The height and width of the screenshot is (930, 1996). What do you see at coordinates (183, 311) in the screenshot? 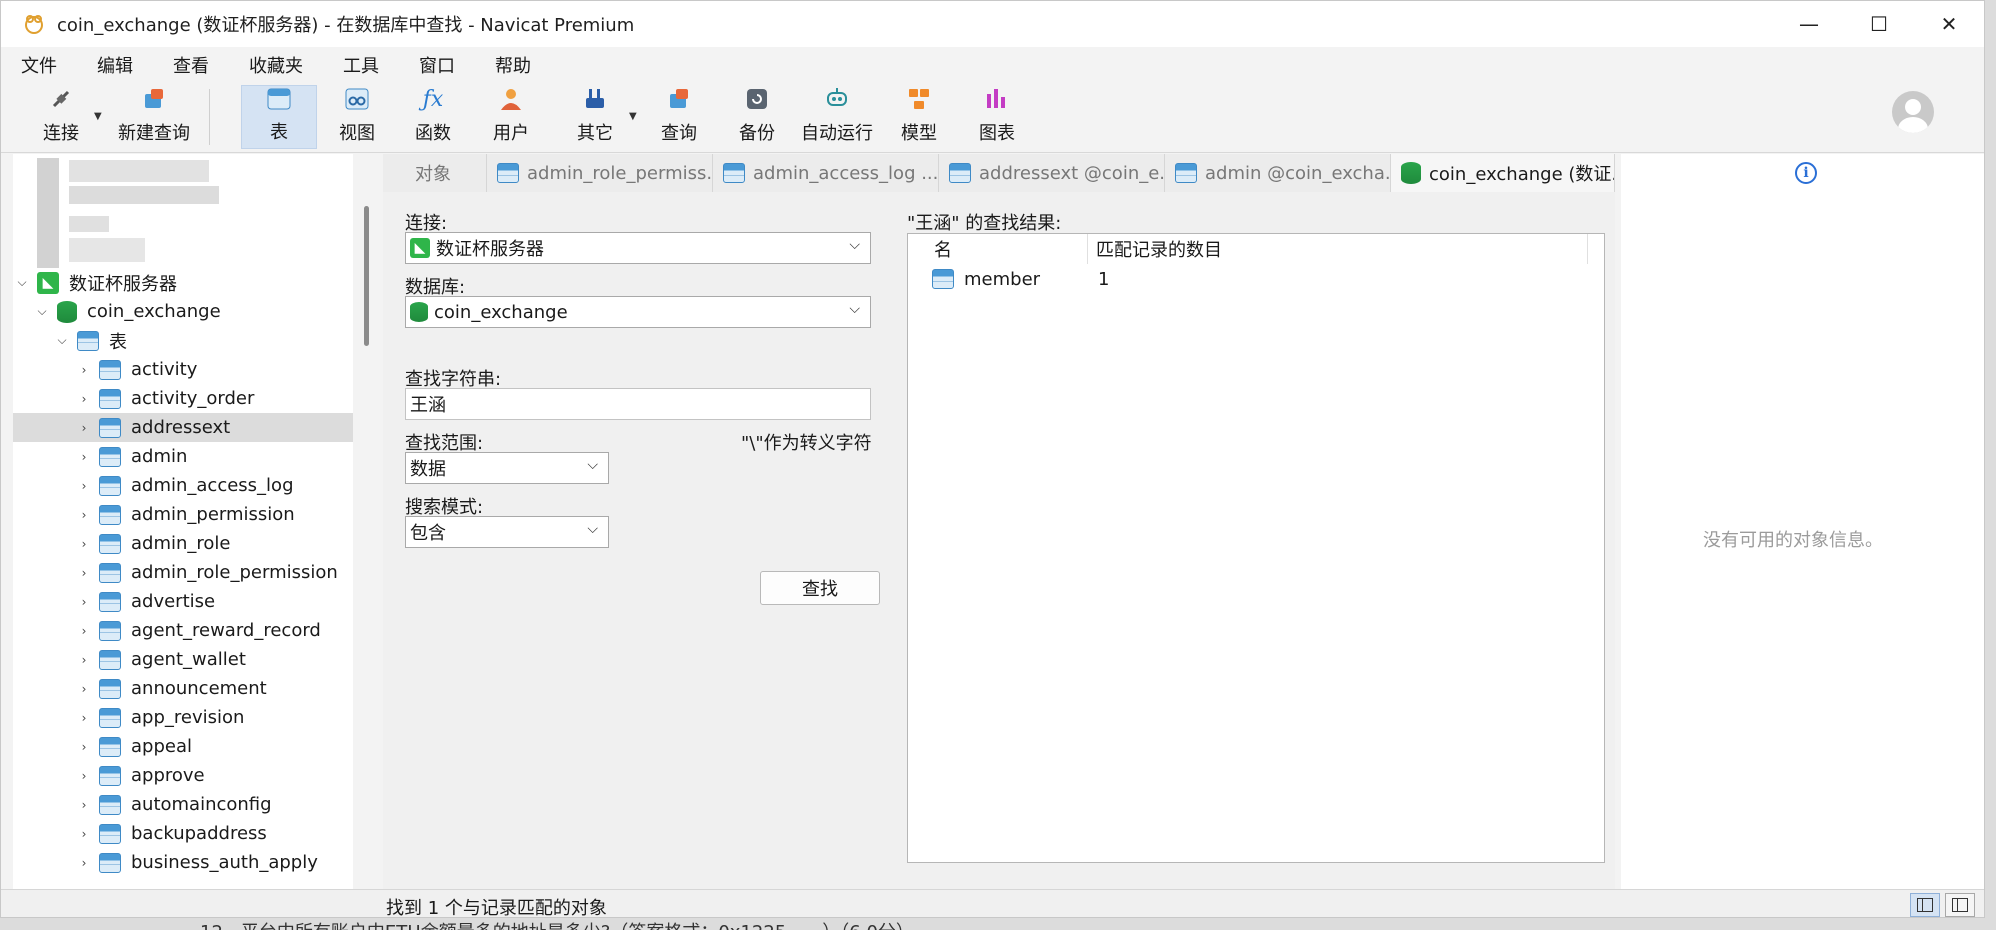
I see `tree-database-node: ⌵ coin_exchange` at bounding box center [183, 311].